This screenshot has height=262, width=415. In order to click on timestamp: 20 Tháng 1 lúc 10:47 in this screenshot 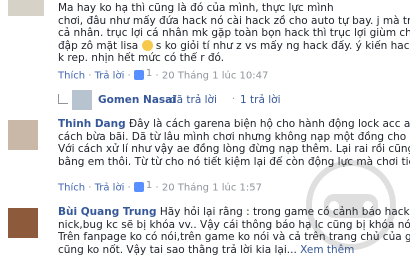, I will do `click(215, 76)`.